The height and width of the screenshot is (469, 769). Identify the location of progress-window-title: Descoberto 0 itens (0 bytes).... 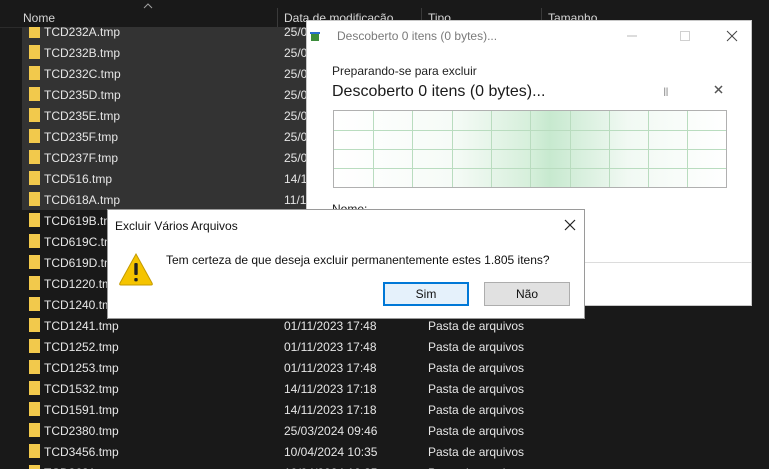
(417, 36).